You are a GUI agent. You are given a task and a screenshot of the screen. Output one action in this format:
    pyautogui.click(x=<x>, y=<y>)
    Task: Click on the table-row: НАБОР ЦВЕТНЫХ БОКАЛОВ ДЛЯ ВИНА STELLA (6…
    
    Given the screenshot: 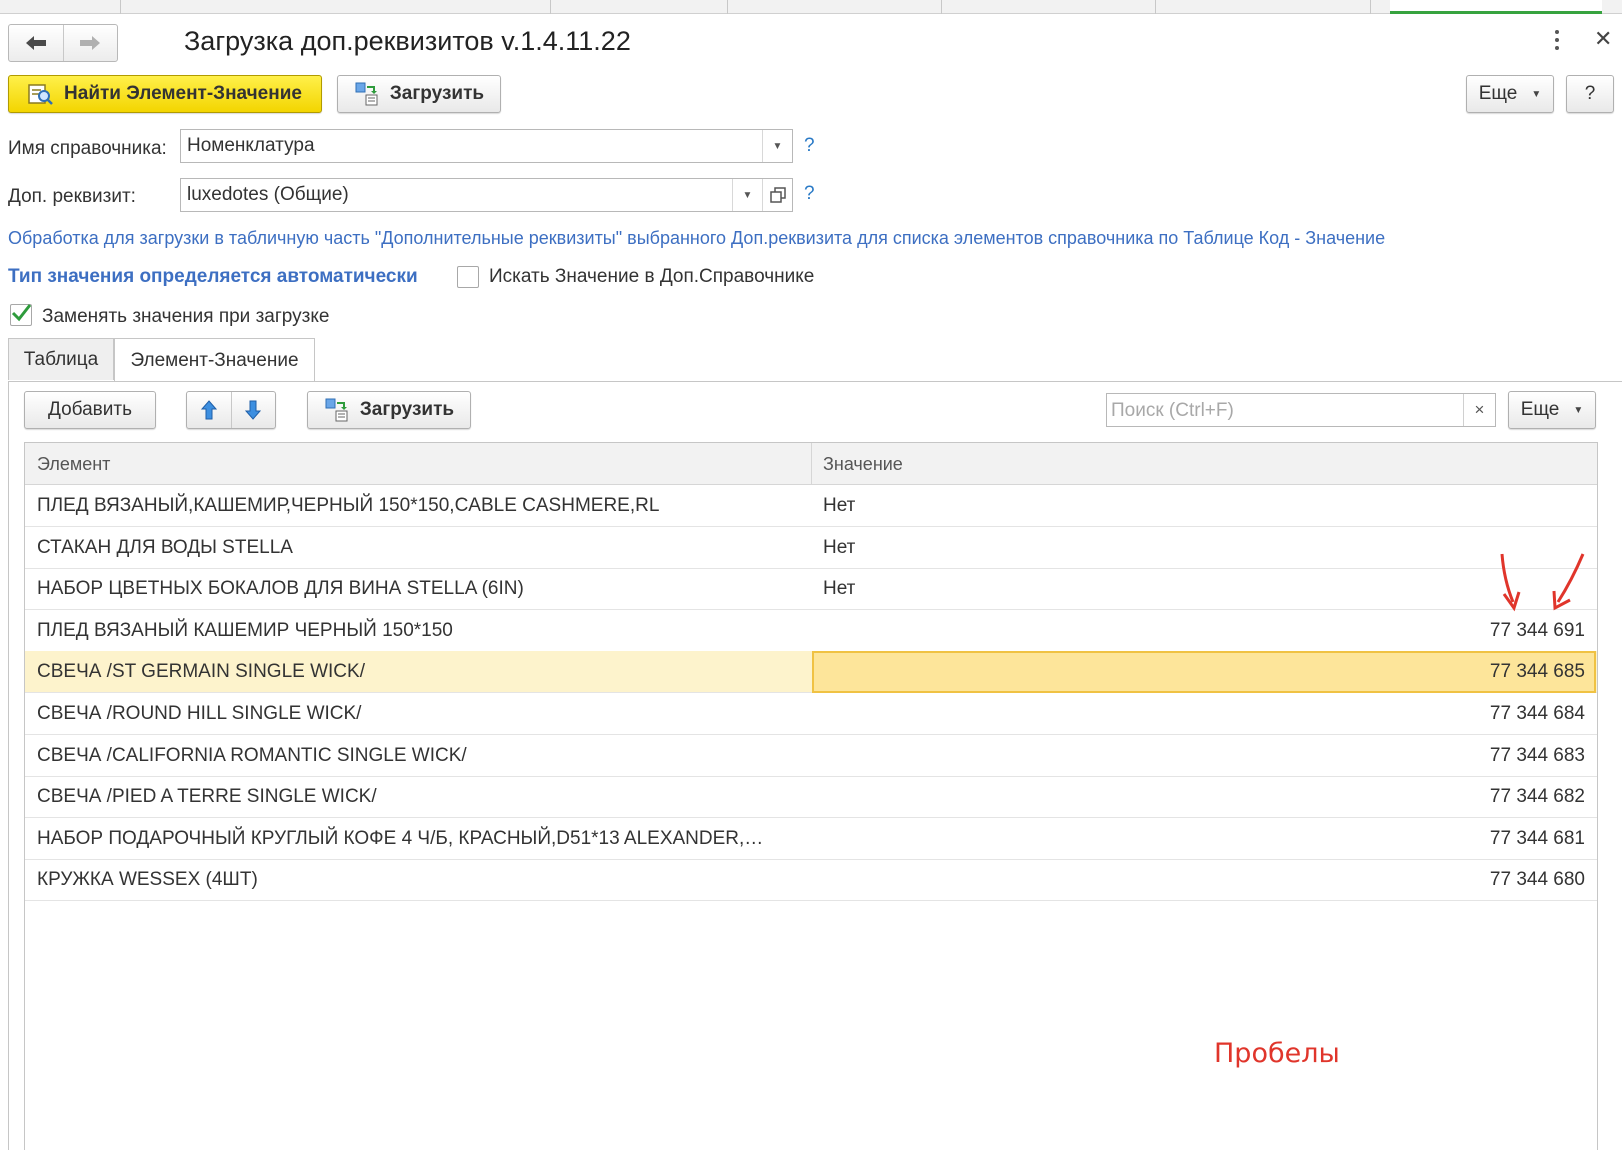 What is the action you would take?
    pyautogui.click(x=811, y=589)
    